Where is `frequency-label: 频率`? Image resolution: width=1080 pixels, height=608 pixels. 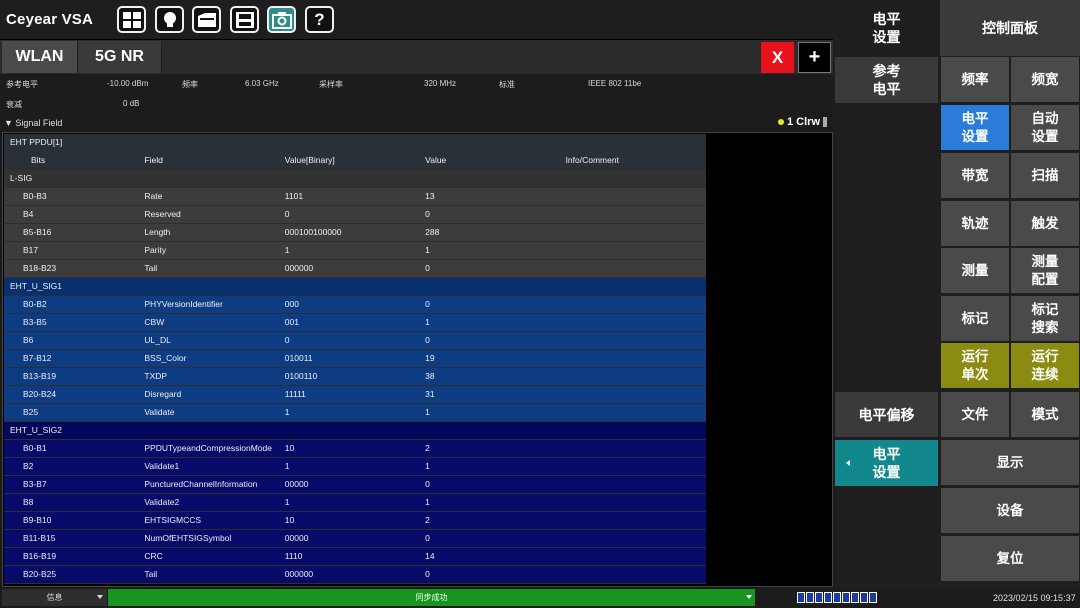
frequency-label: 频率 is located at coordinates (975, 79).